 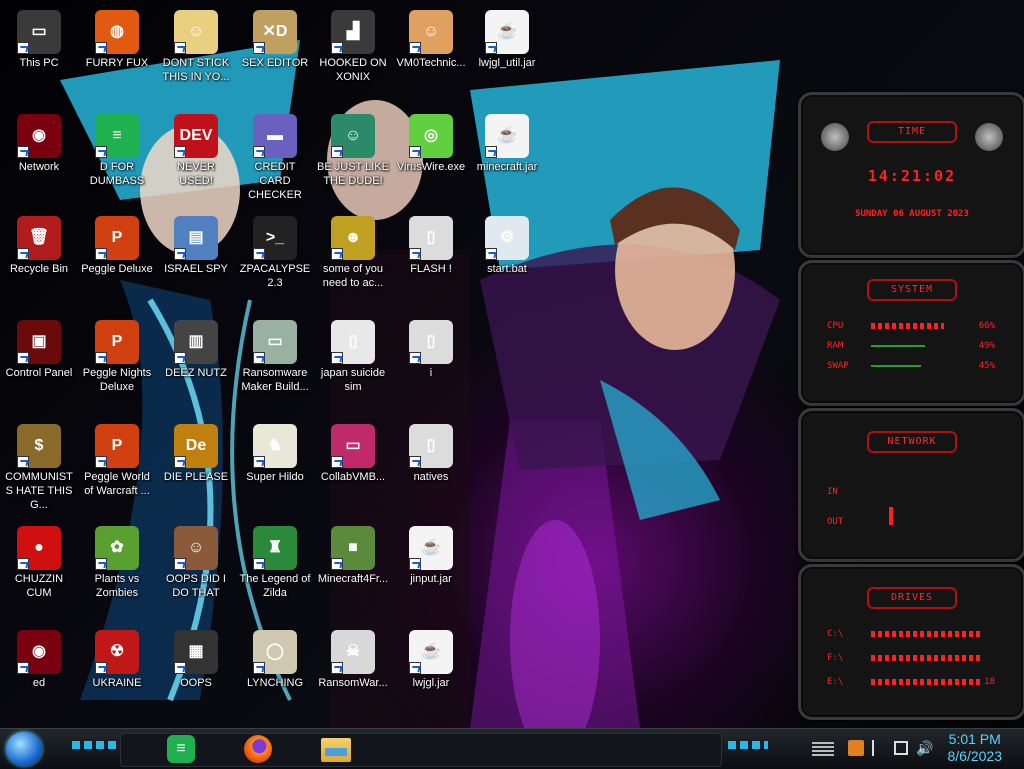 I want to click on start-button, so click(x=24, y=749).